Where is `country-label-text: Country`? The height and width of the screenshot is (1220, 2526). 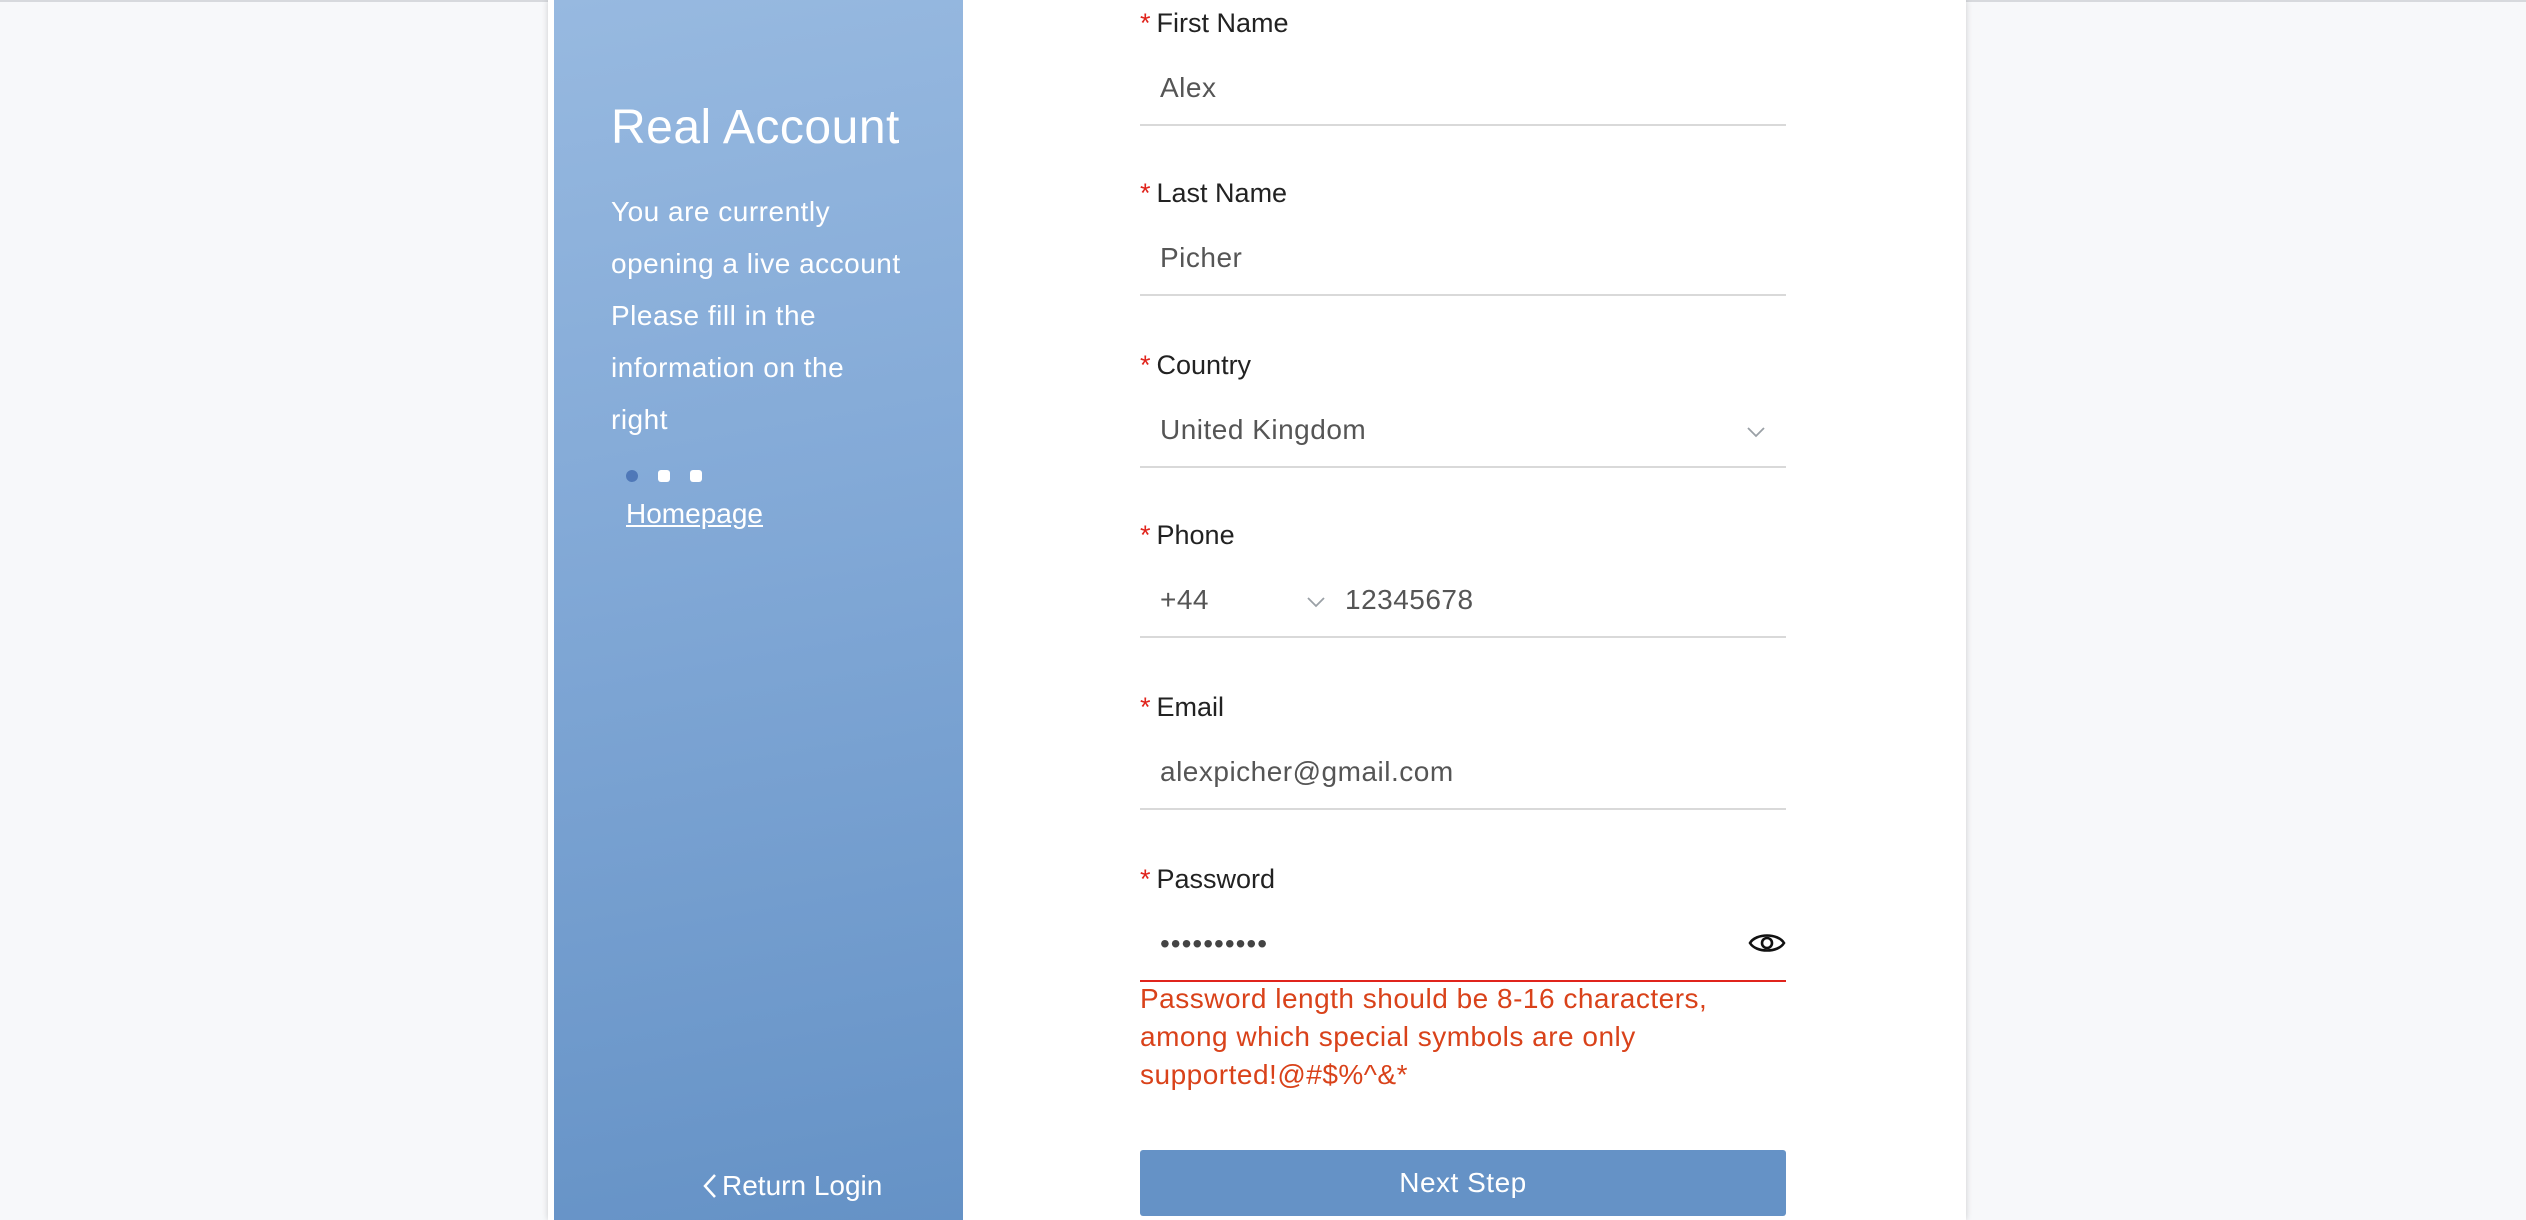
country-label-text: Country is located at coordinates (1204, 365).